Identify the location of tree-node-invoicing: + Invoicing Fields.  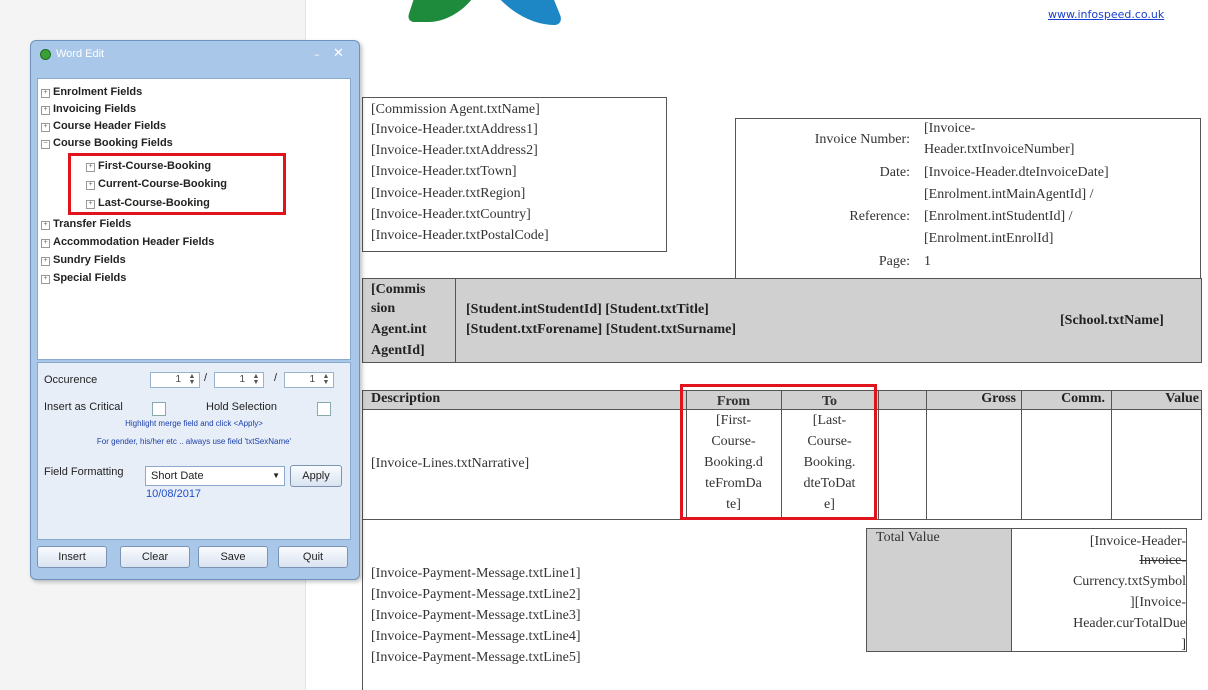
(88, 109).